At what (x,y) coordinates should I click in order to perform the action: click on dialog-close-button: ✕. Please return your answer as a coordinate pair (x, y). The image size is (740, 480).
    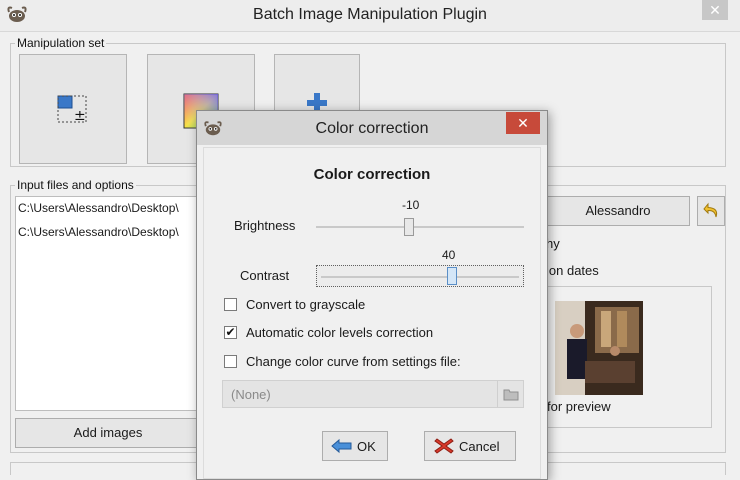
    Looking at the image, I should click on (523, 123).